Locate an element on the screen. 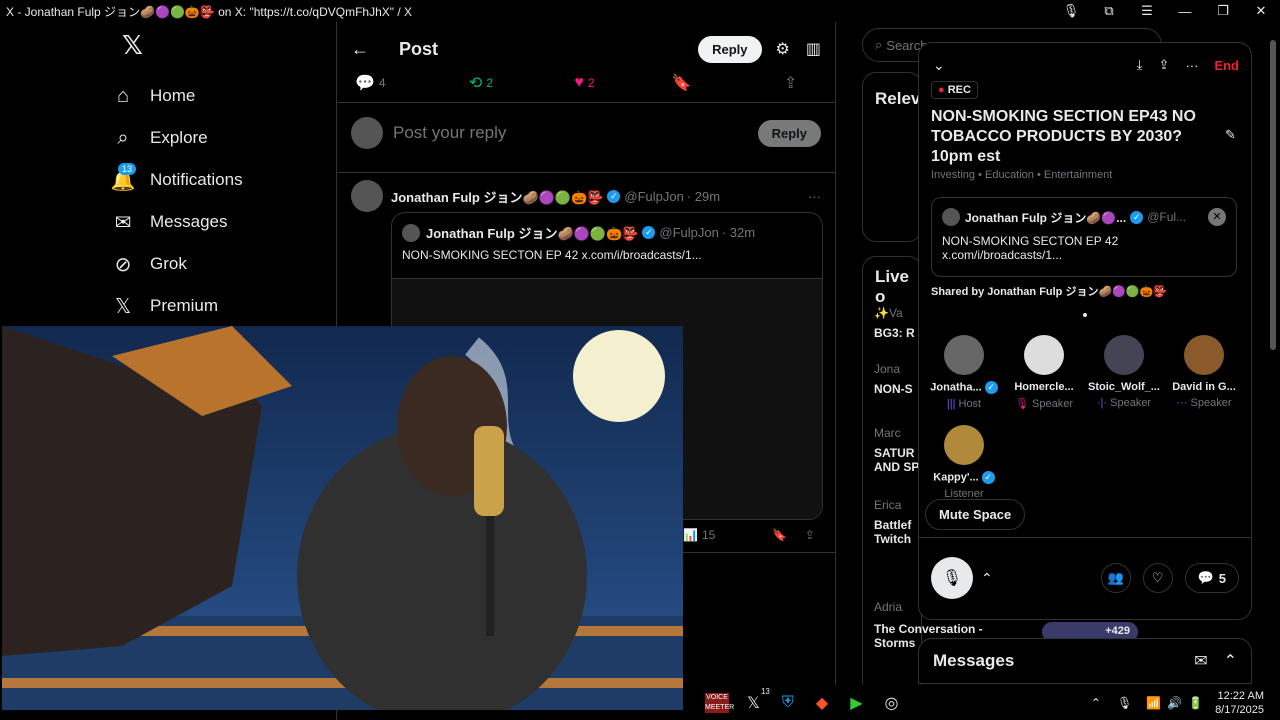 The image size is (1280, 720). participant-listener: Kappy'... ✓ Listener is located at coordinates (964, 462).